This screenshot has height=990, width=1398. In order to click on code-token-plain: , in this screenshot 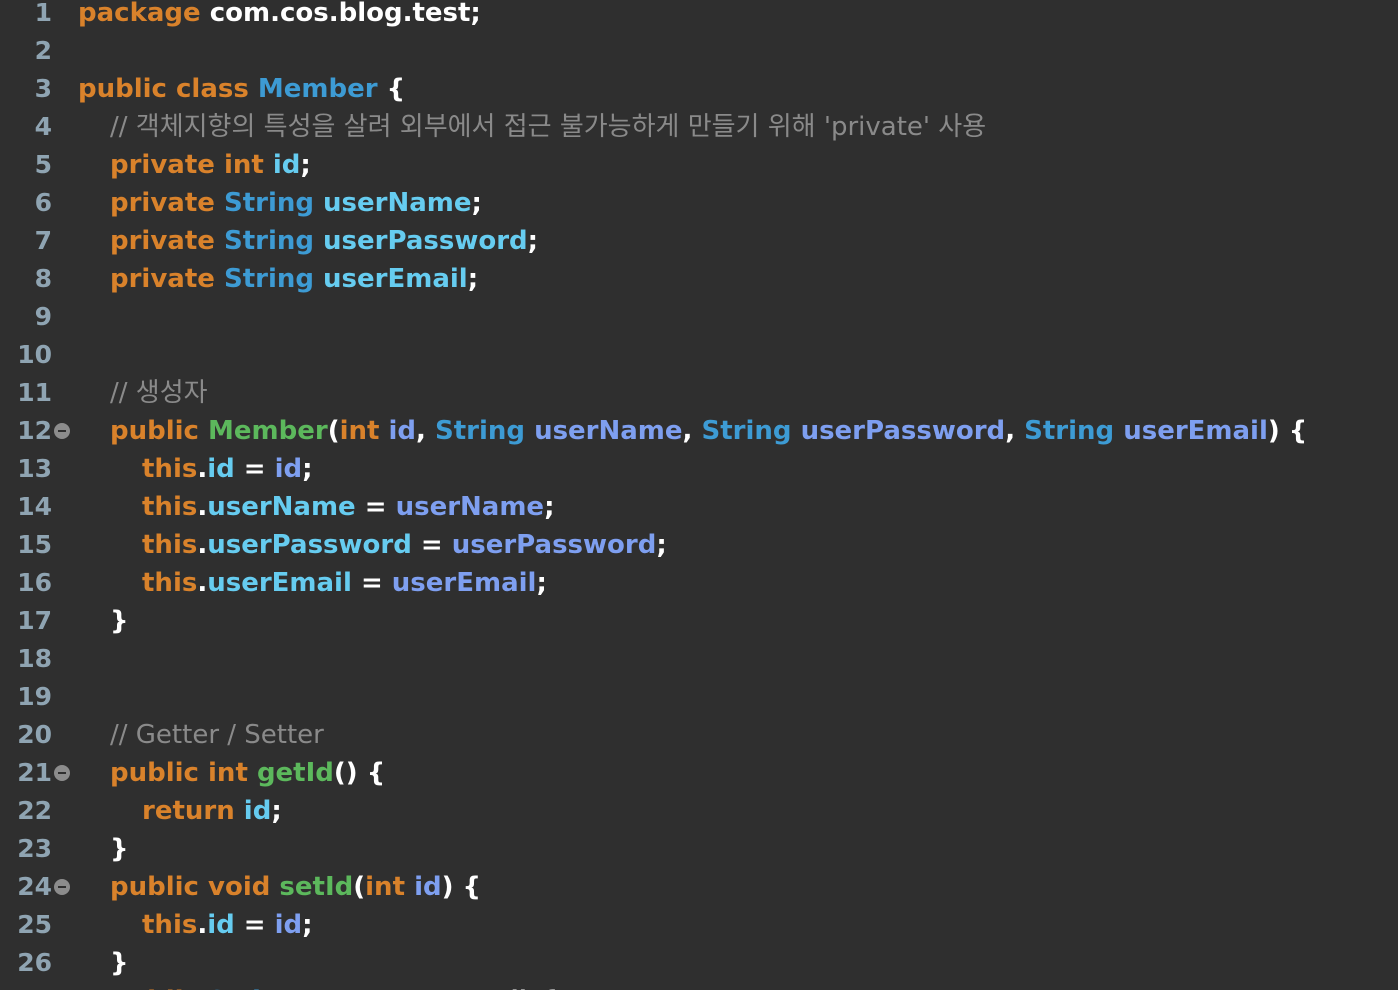, I will do `click(425, 431)`.